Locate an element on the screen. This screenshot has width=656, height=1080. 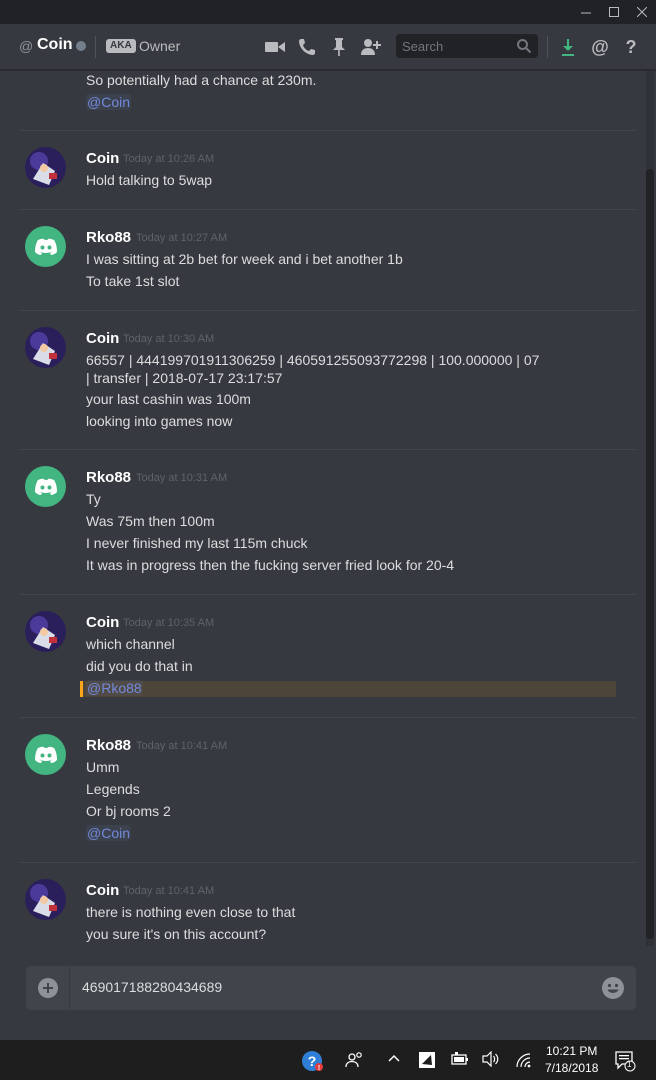
app-tray-button is located at coordinates (427, 1060).